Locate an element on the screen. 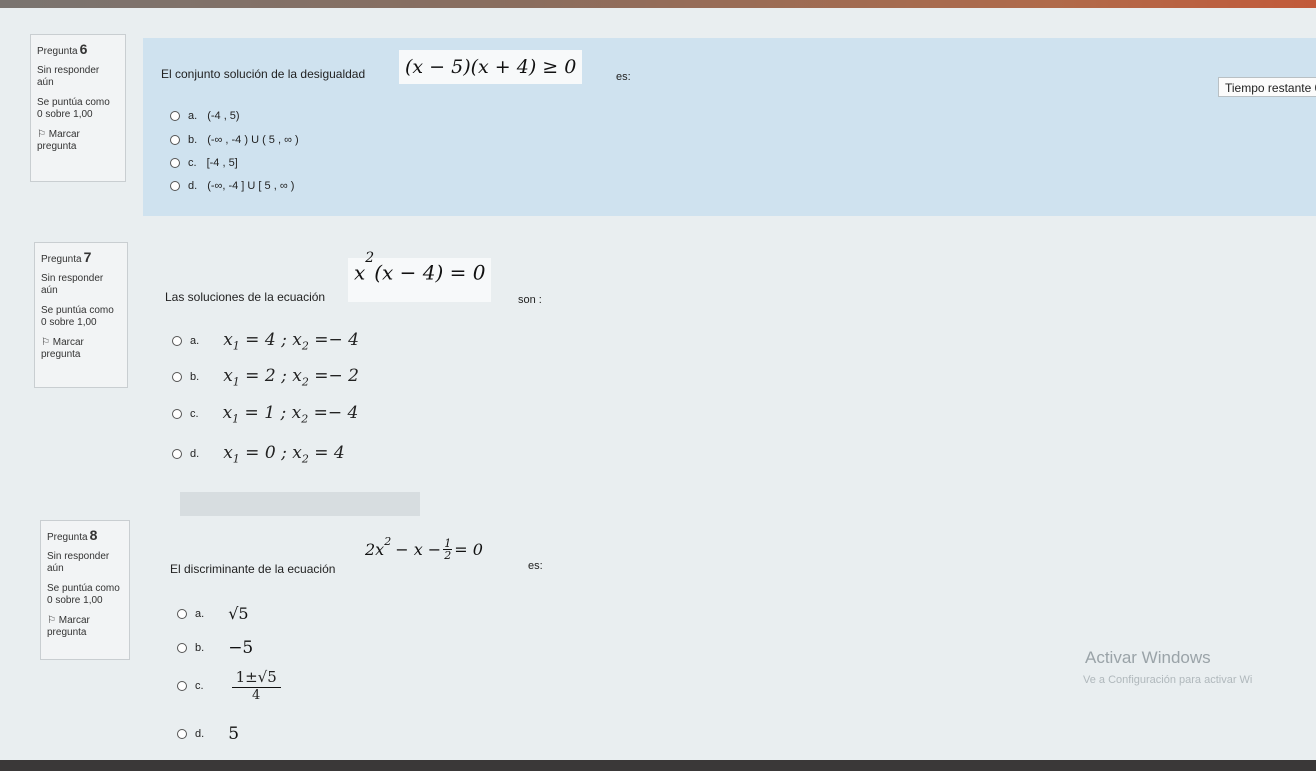 The height and width of the screenshot is (771, 1316). question-number: 6 is located at coordinates (83, 49).